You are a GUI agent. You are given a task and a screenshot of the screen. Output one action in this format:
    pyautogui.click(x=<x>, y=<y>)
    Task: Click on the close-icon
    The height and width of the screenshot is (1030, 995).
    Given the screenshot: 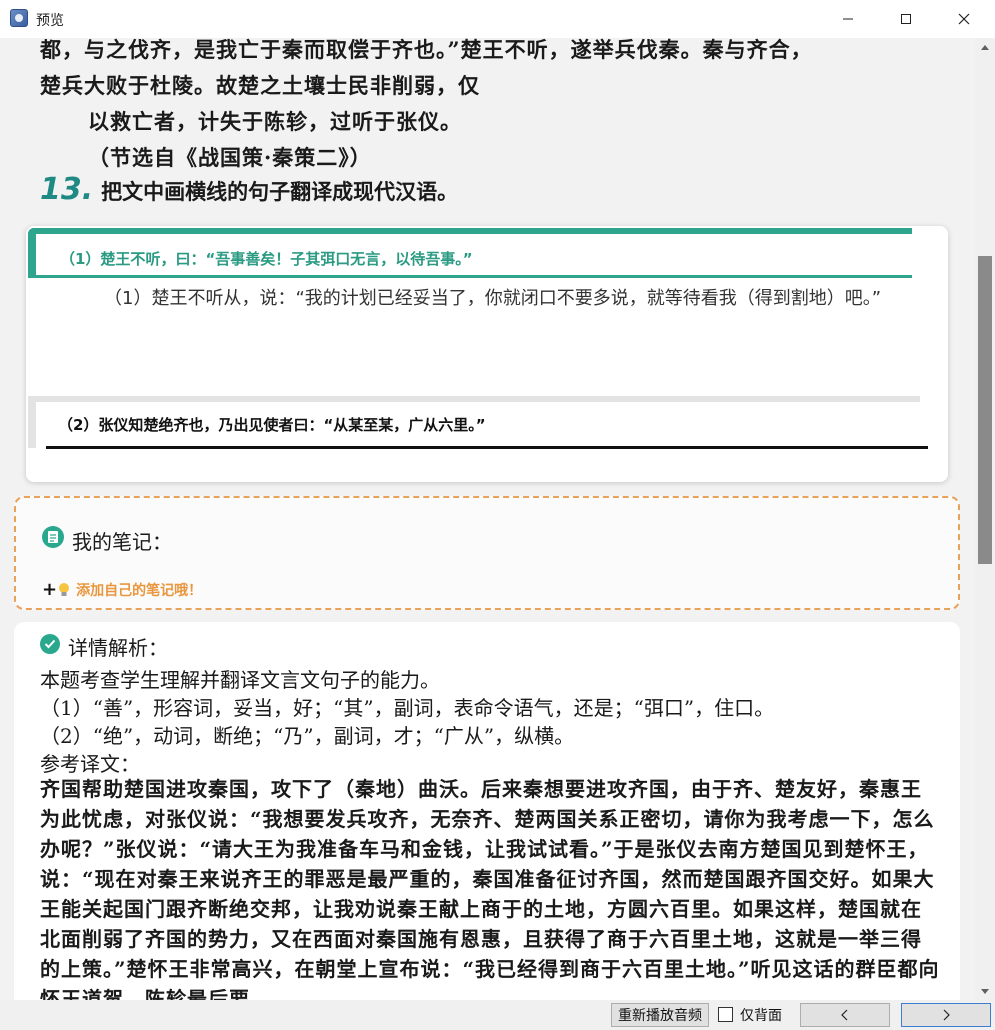 What is the action you would take?
    pyautogui.click(x=964, y=19)
    